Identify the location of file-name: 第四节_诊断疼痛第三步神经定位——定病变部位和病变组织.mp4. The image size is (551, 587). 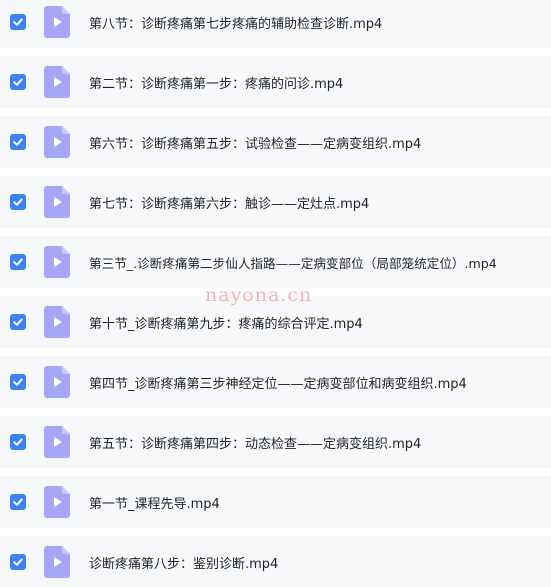
(317, 382).